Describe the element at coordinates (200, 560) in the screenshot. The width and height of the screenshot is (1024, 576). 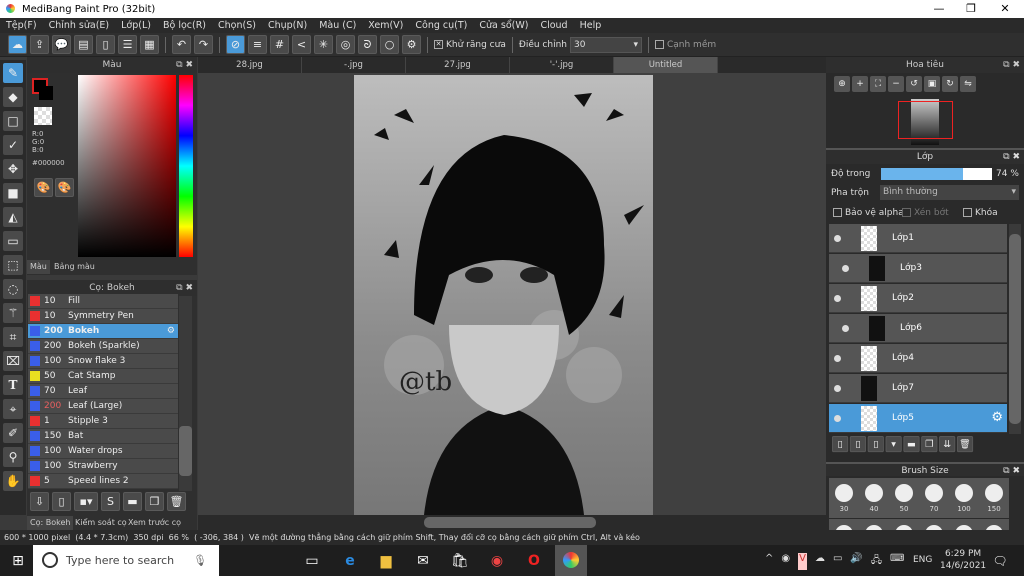
I see `microphone-icon: 🎙` at that location.